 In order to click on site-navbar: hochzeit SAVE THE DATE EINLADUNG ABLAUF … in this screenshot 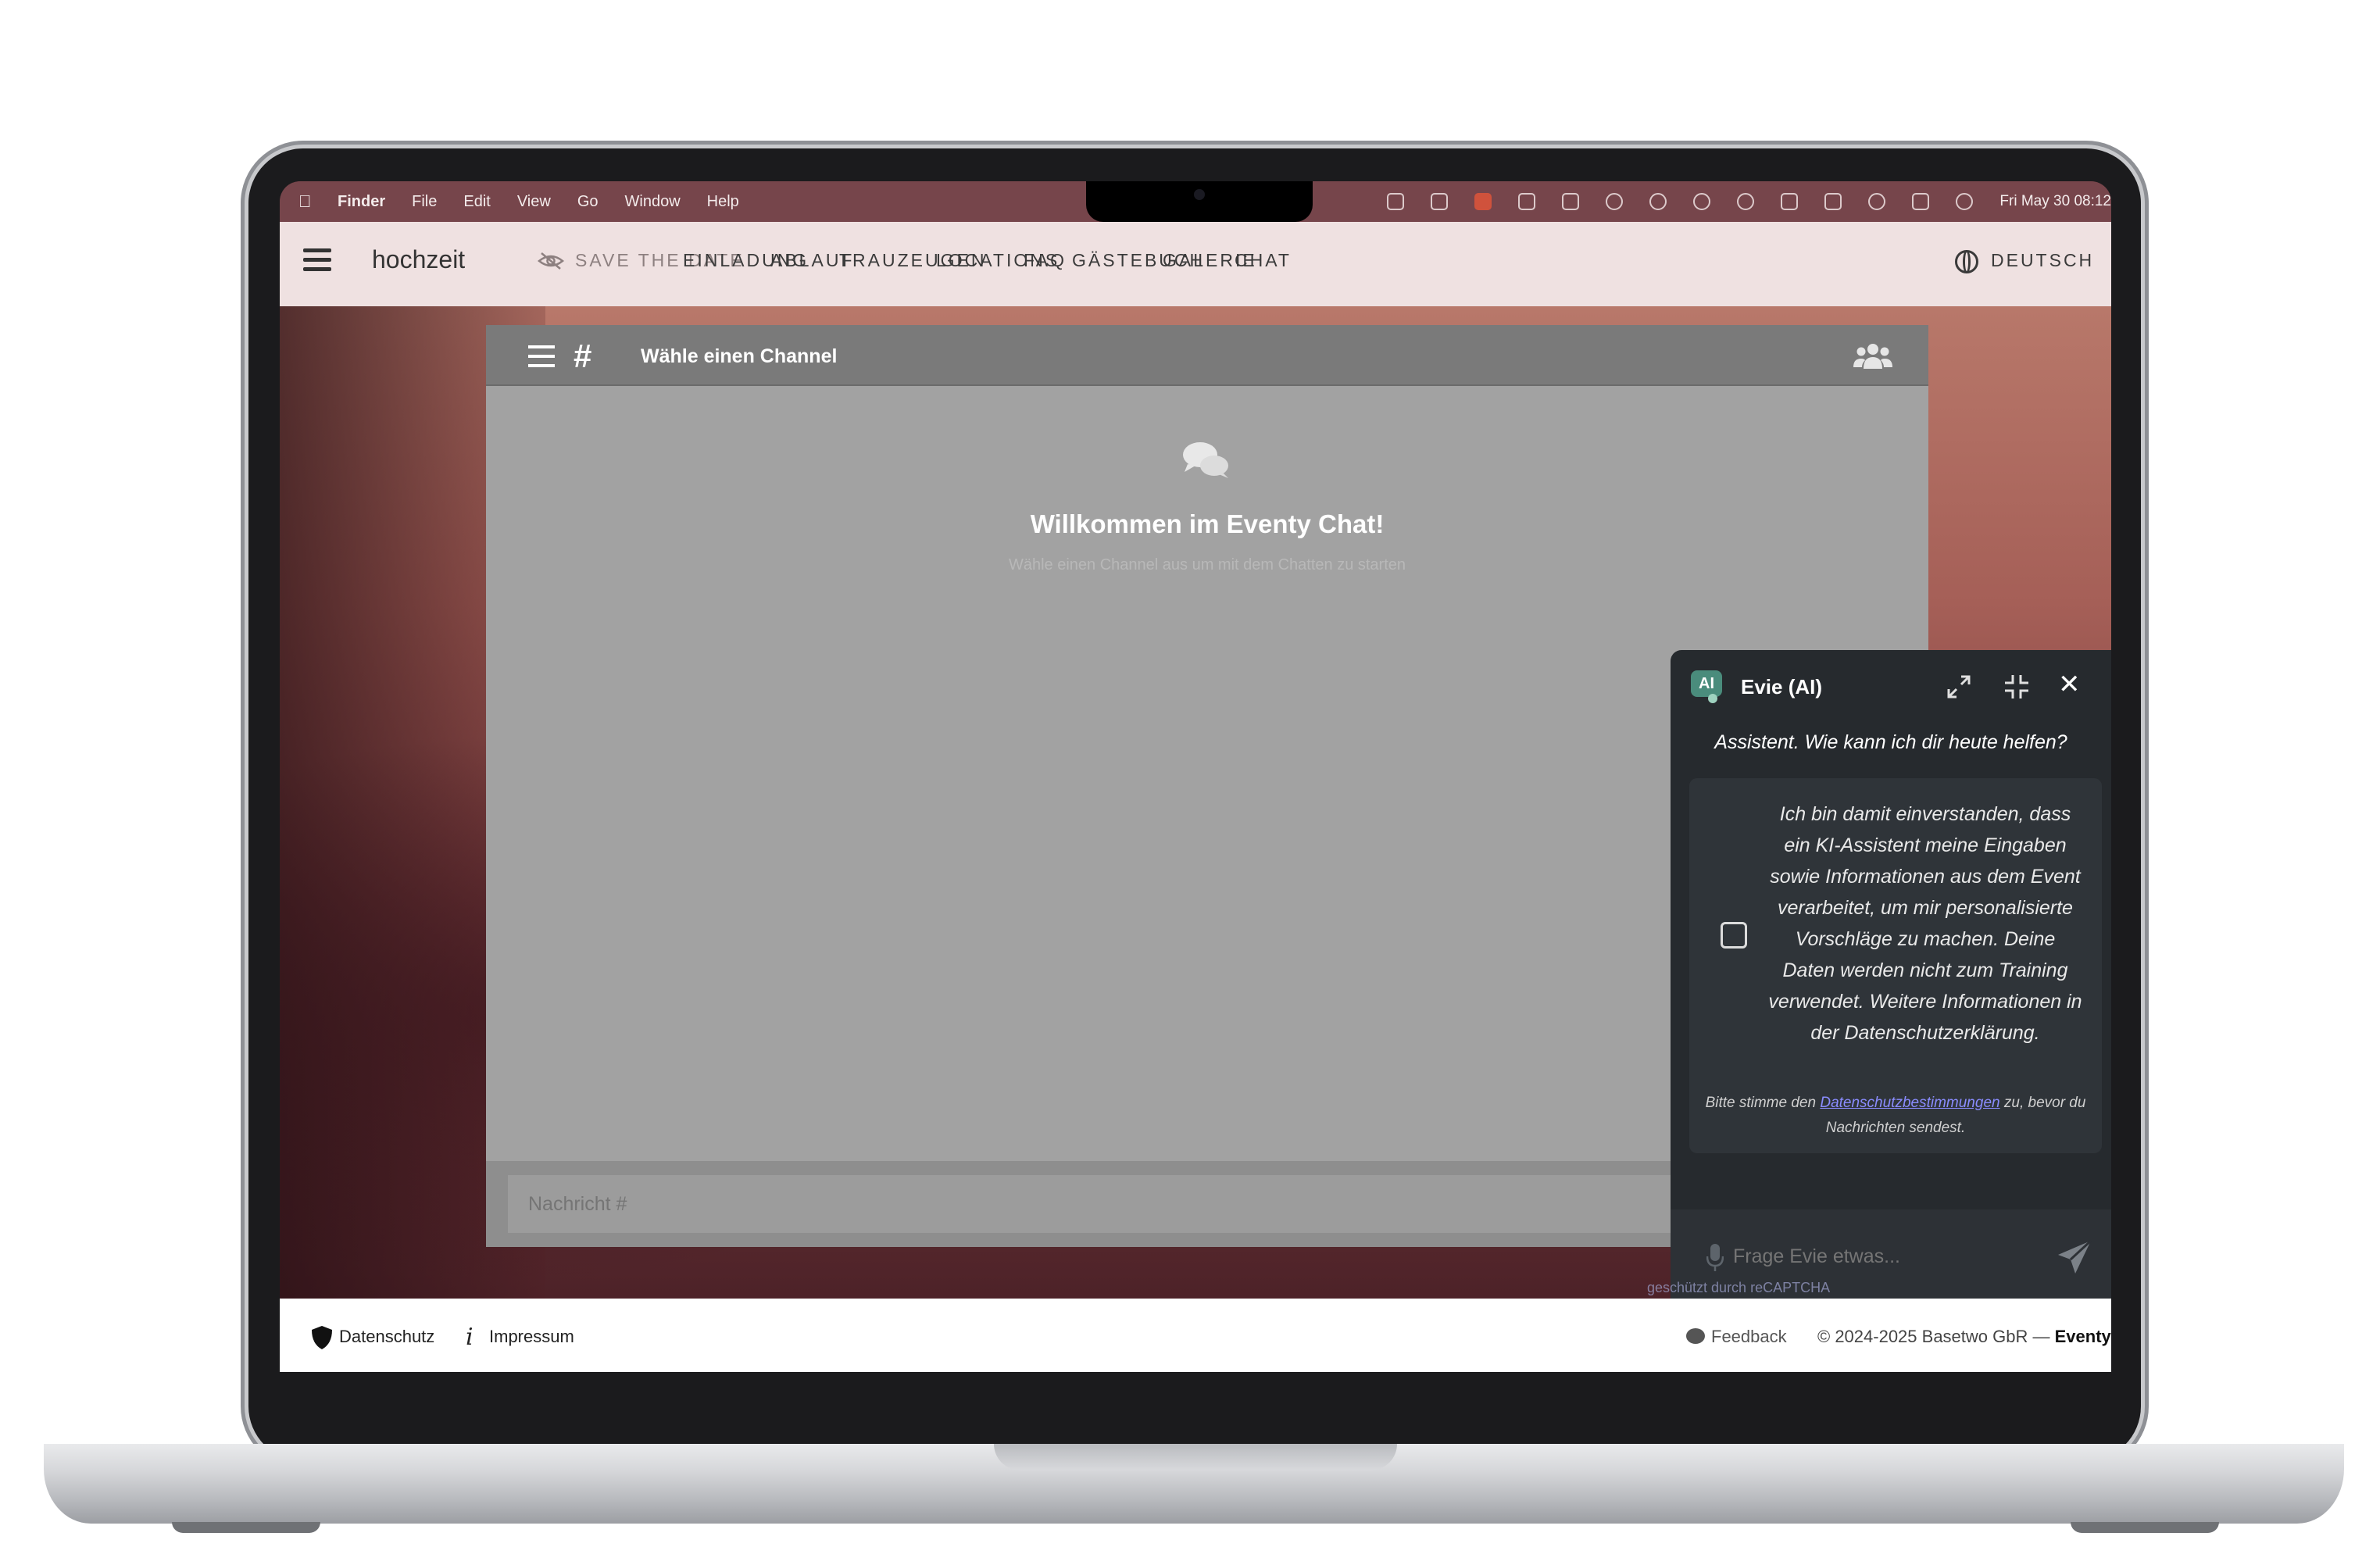, I will do `click(1195, 264)`.